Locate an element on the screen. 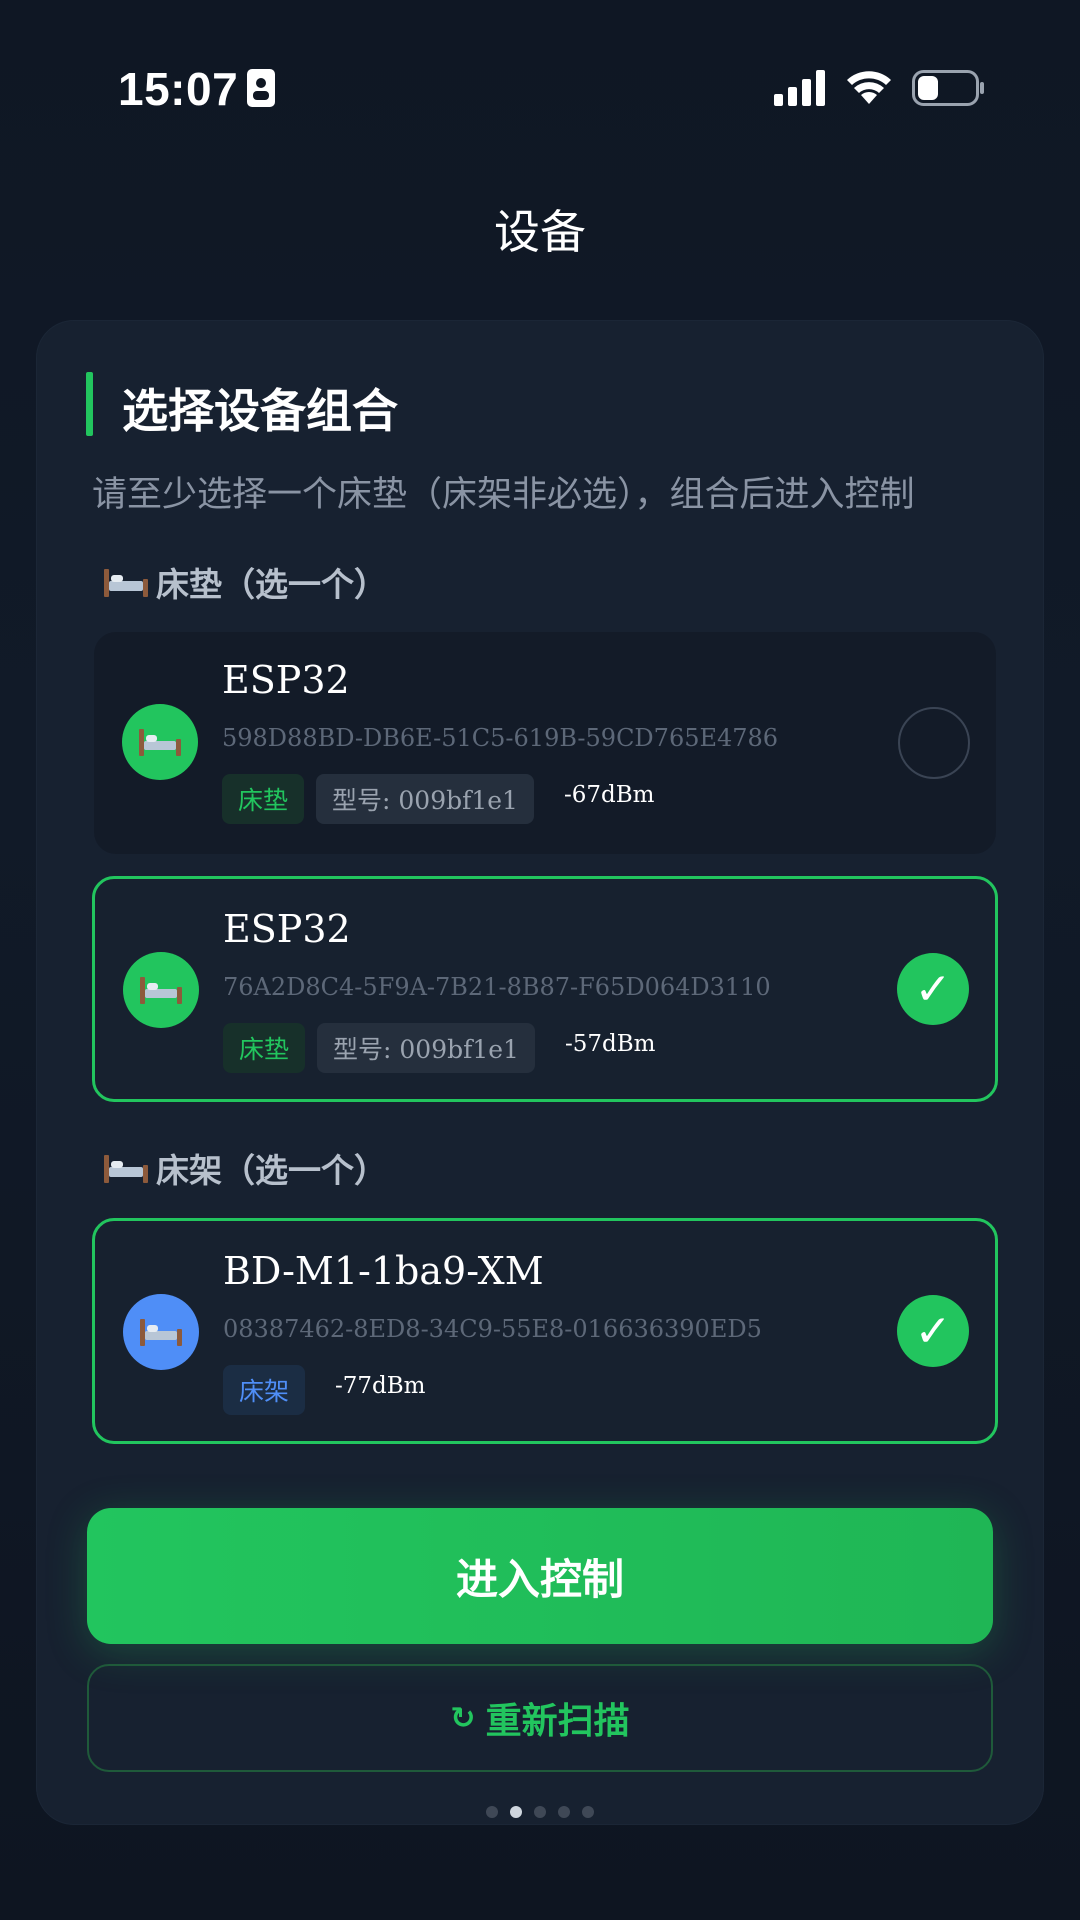 Image resolution: width=1080 pixels, height=1920 pixels. enter-control-button: 进入控制 is located at coordinates (540, 1576).